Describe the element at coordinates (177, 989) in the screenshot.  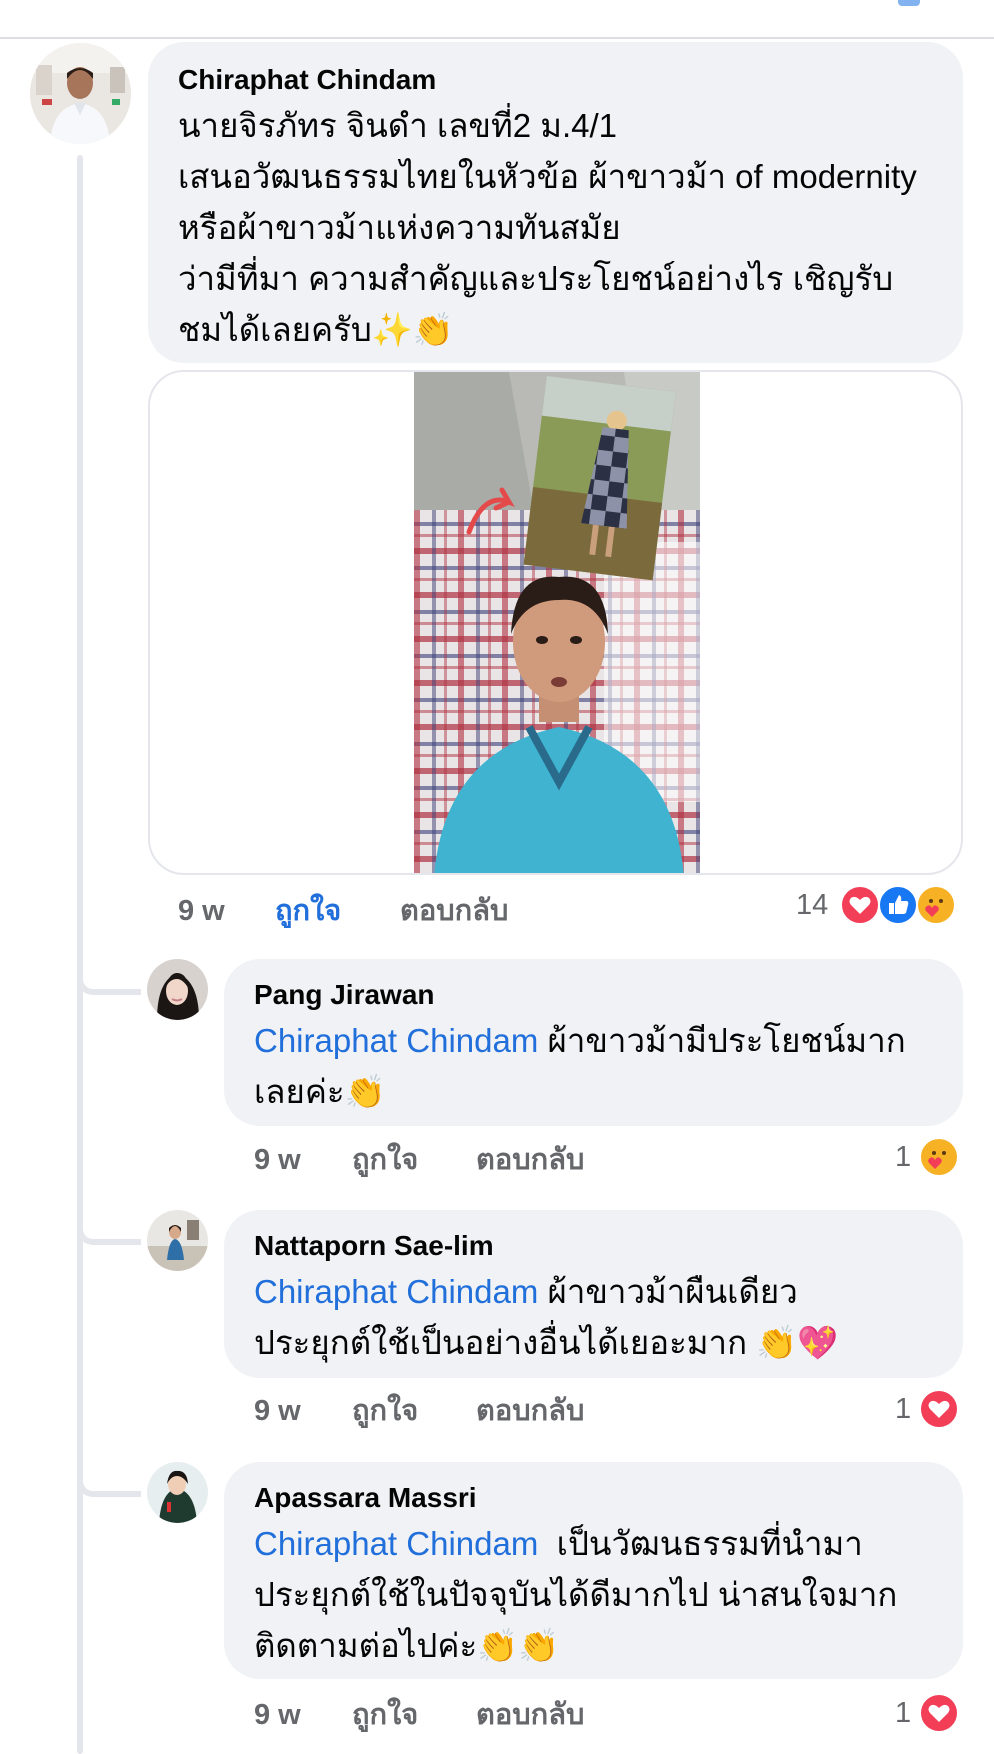
I see `avatar-pang` at that location.